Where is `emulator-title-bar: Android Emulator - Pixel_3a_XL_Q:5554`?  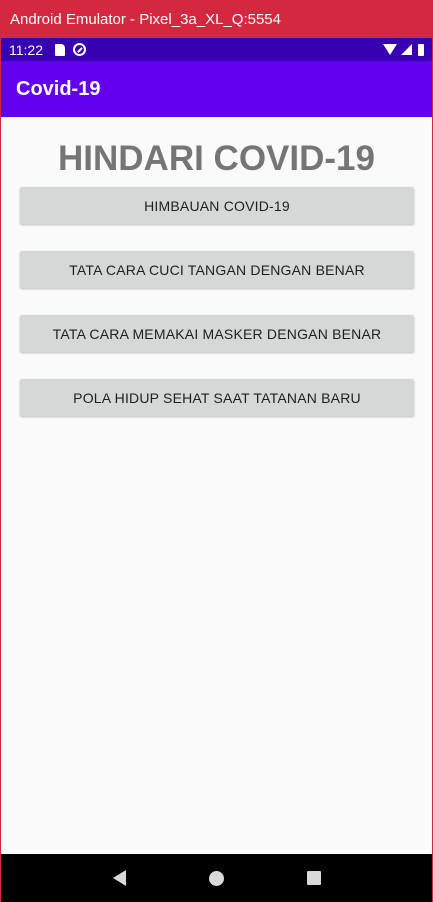
emulator-title-bar: Android Emulator - Pixel_3a_XL_Q:5554 is located at coordinates (216, 19).